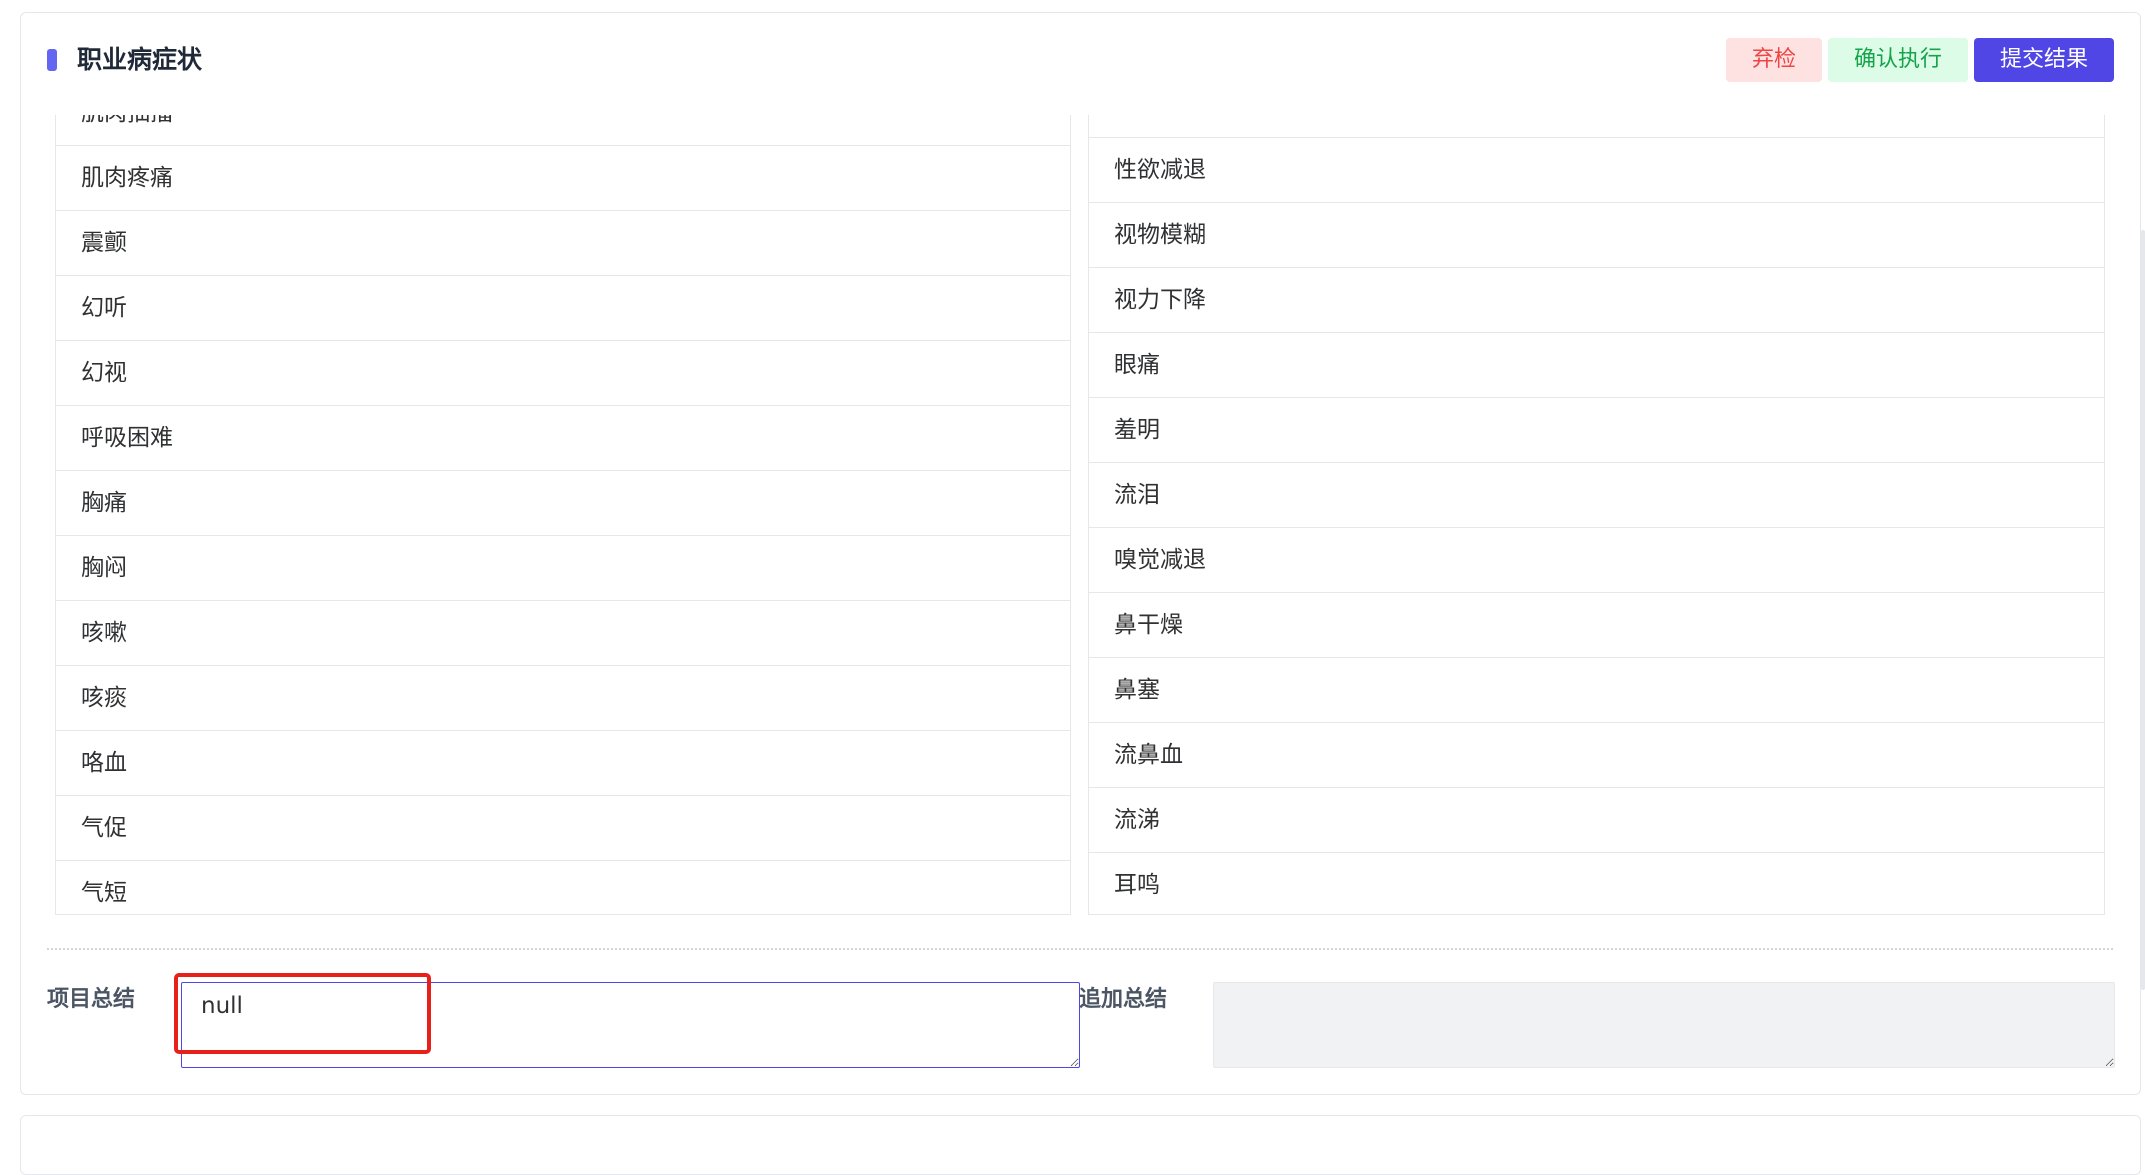  I want to click on symptom-list-item: 耳鸣, so click(1596, 883).